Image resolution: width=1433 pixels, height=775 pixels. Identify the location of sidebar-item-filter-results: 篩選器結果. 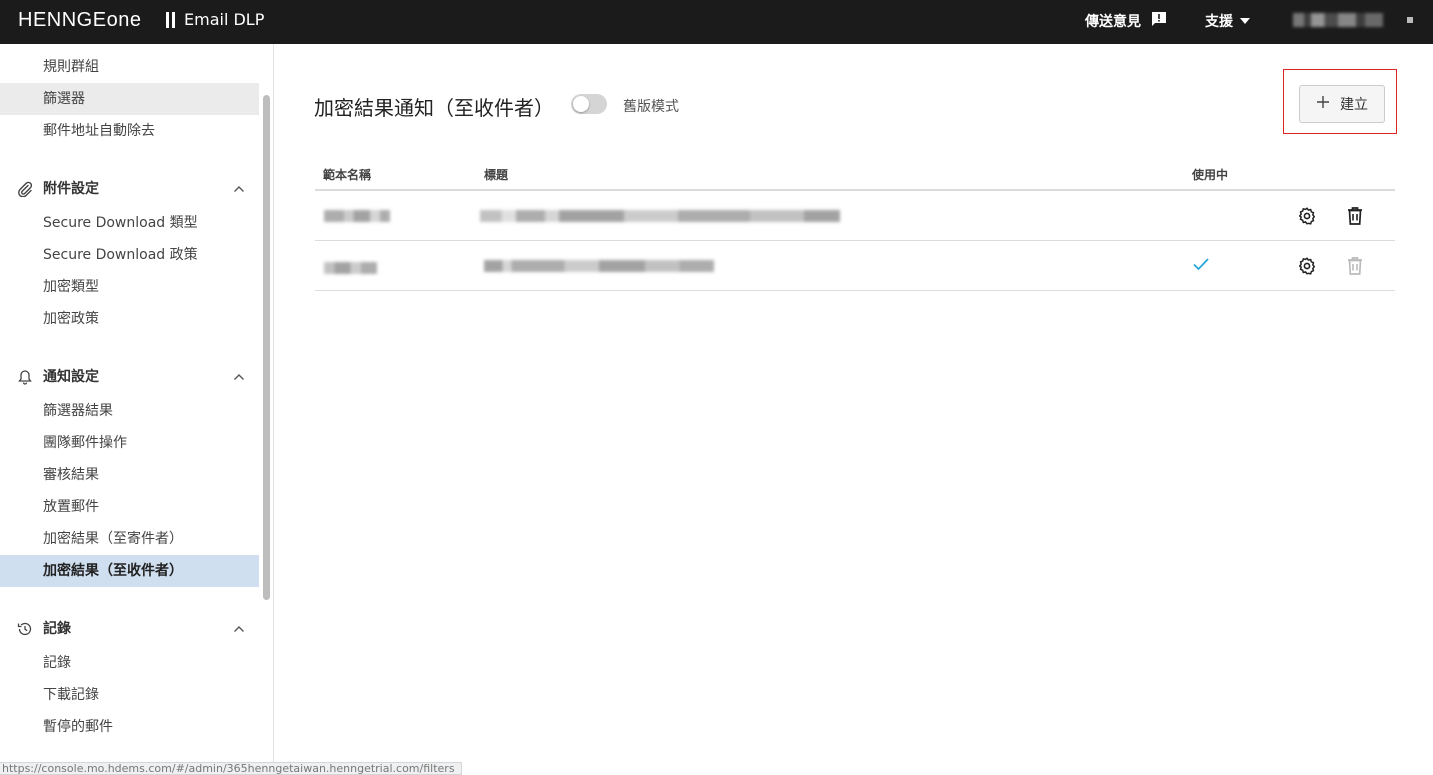
(129, 411).